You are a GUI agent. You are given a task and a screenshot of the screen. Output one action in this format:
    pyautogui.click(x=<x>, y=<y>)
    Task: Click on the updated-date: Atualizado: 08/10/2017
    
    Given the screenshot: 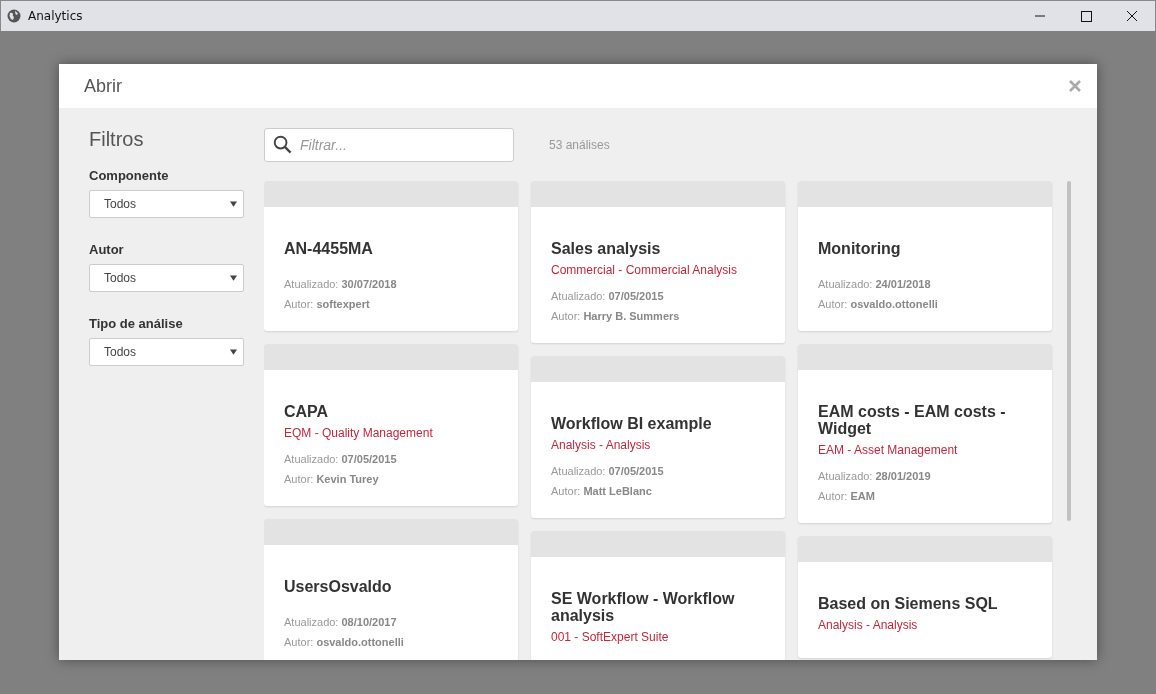 What is the action you would take?
    pyautogui.click(x=340, y=622)
    